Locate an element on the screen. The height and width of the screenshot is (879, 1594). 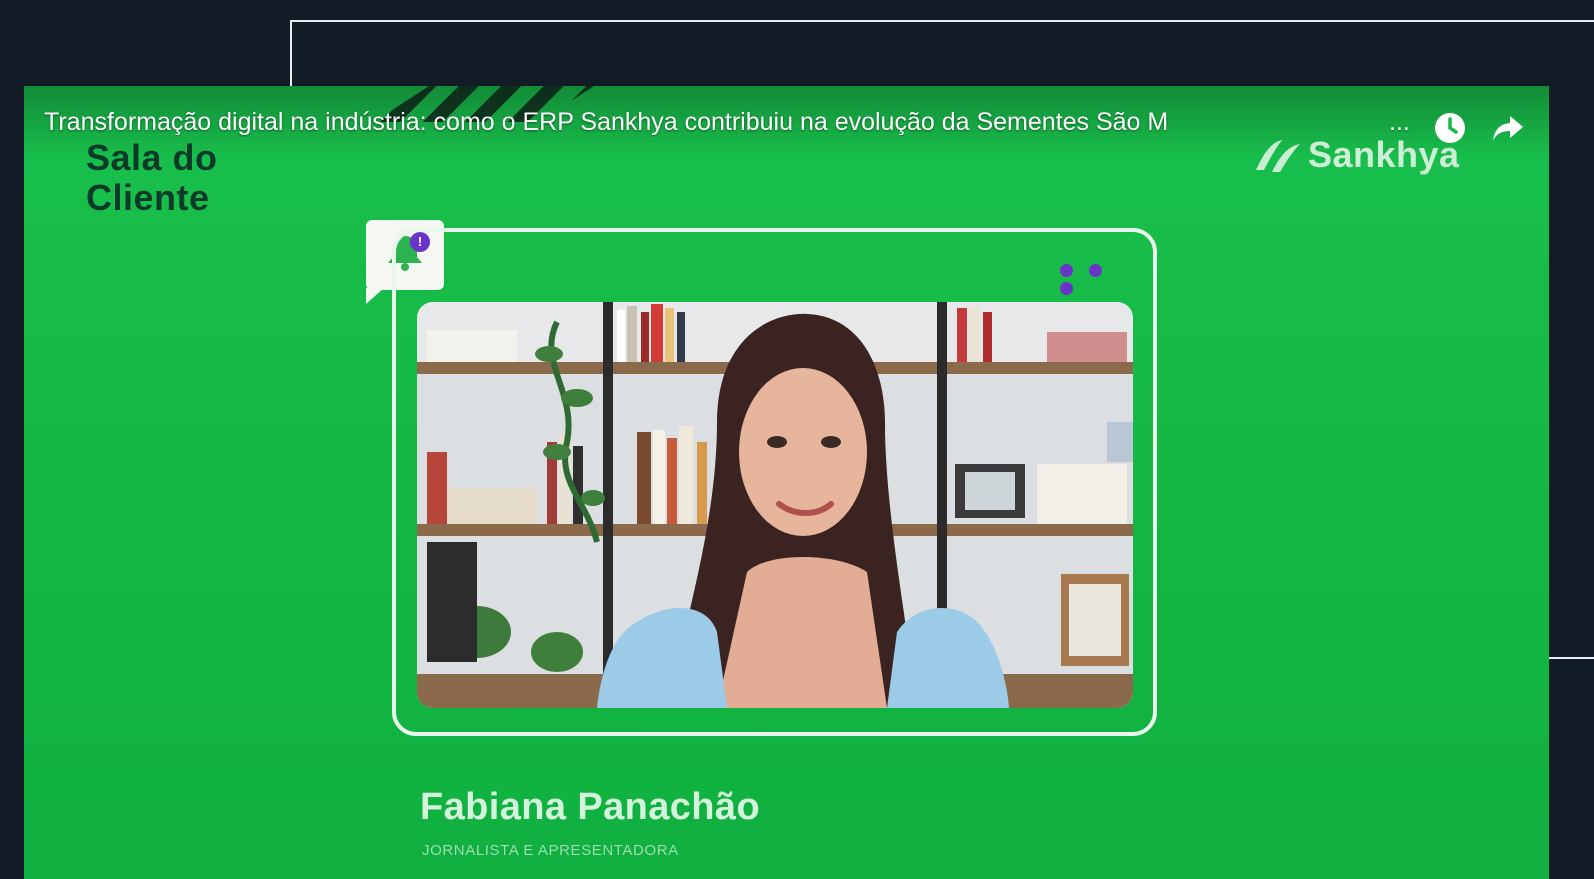
show-title-line2: Cliente is located at coordinates (148, 197).